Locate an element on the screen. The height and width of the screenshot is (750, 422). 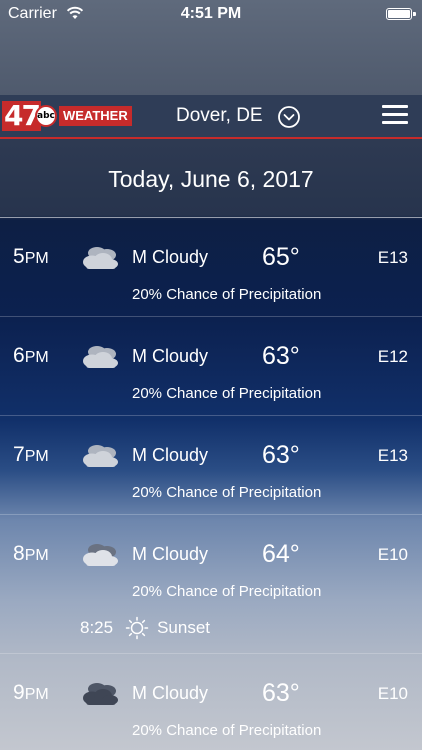
app-header: 47 abc WEATHER Dover, DE is located at coordinates (211, 117).